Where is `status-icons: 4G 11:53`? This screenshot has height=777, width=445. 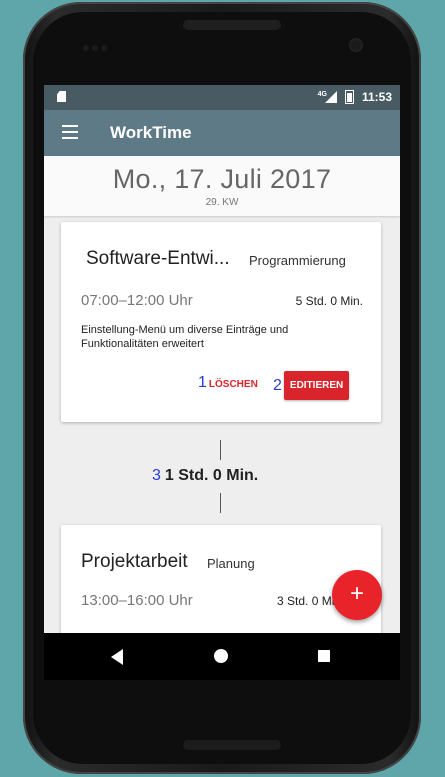 status-icons: 4G 11:53 is located at coordinates (355, 97).